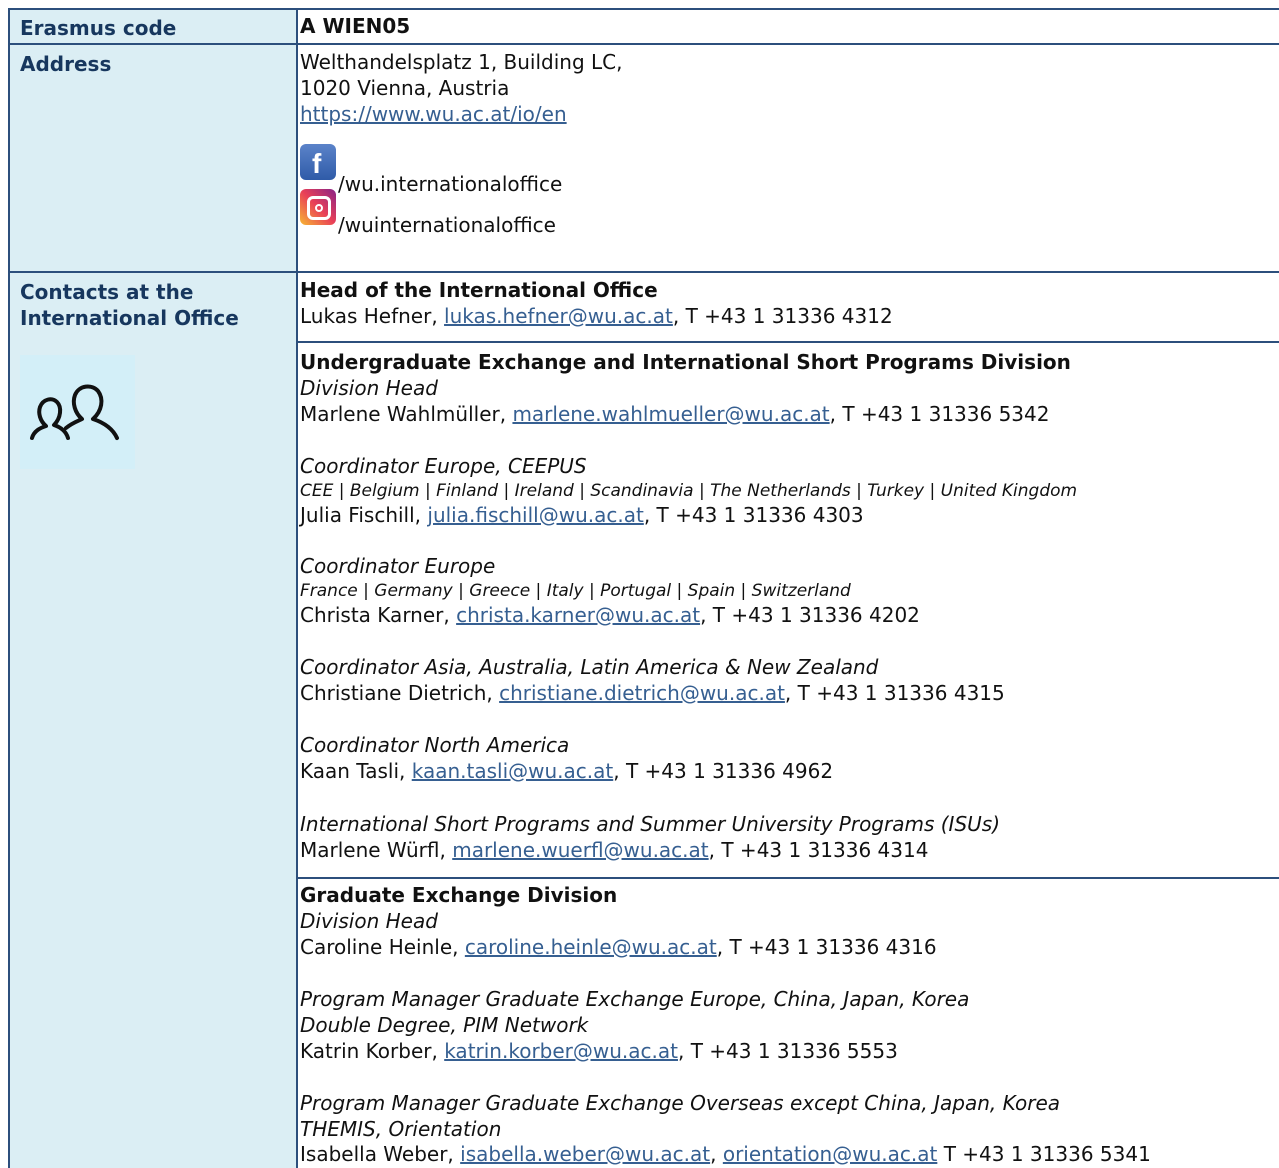 The height and width of the screenshot is (1168, 1279). I want to click on contact-phone: , T +43 1 31336 4315, so click(894, 693).